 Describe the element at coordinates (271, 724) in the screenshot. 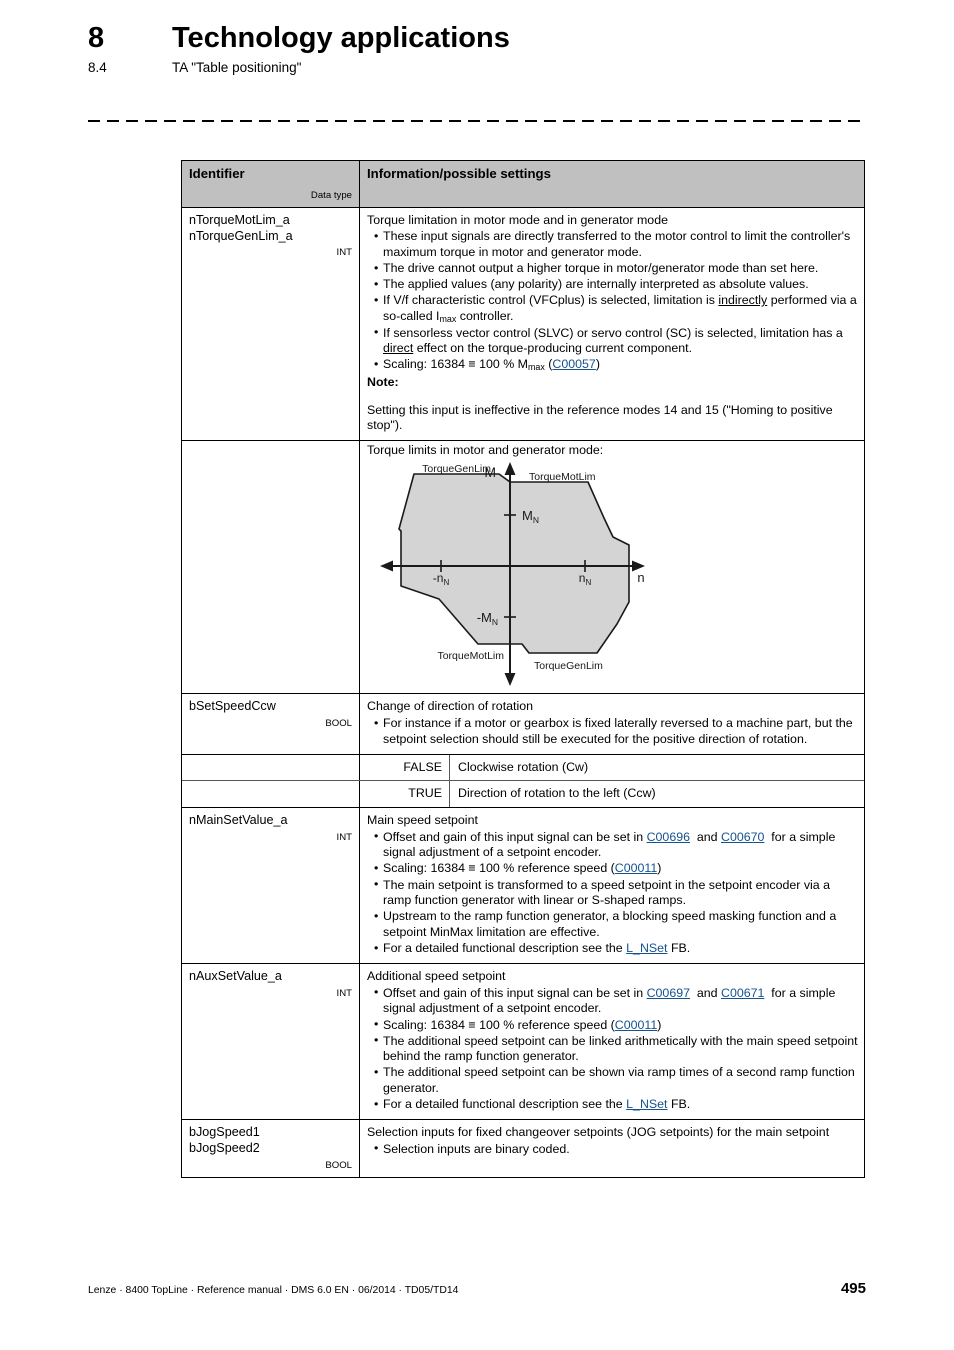

I see `identifier-cell-bsetspeedccw: bSetSpeedCcw BOOL` at that location.